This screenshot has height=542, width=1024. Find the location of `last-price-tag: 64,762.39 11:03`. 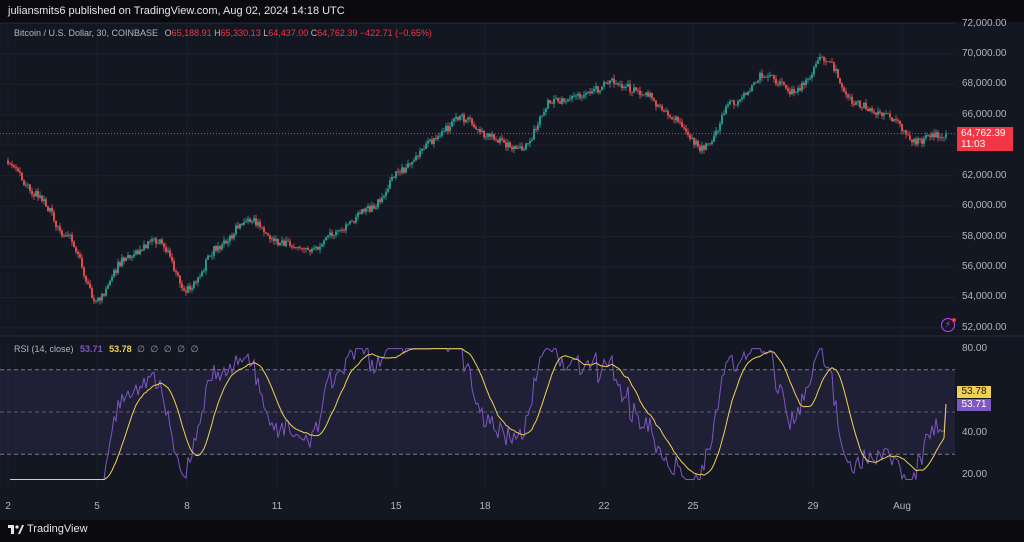

last-price-tag: 64,762.39 11:03 is located at coordinates (985, 139).